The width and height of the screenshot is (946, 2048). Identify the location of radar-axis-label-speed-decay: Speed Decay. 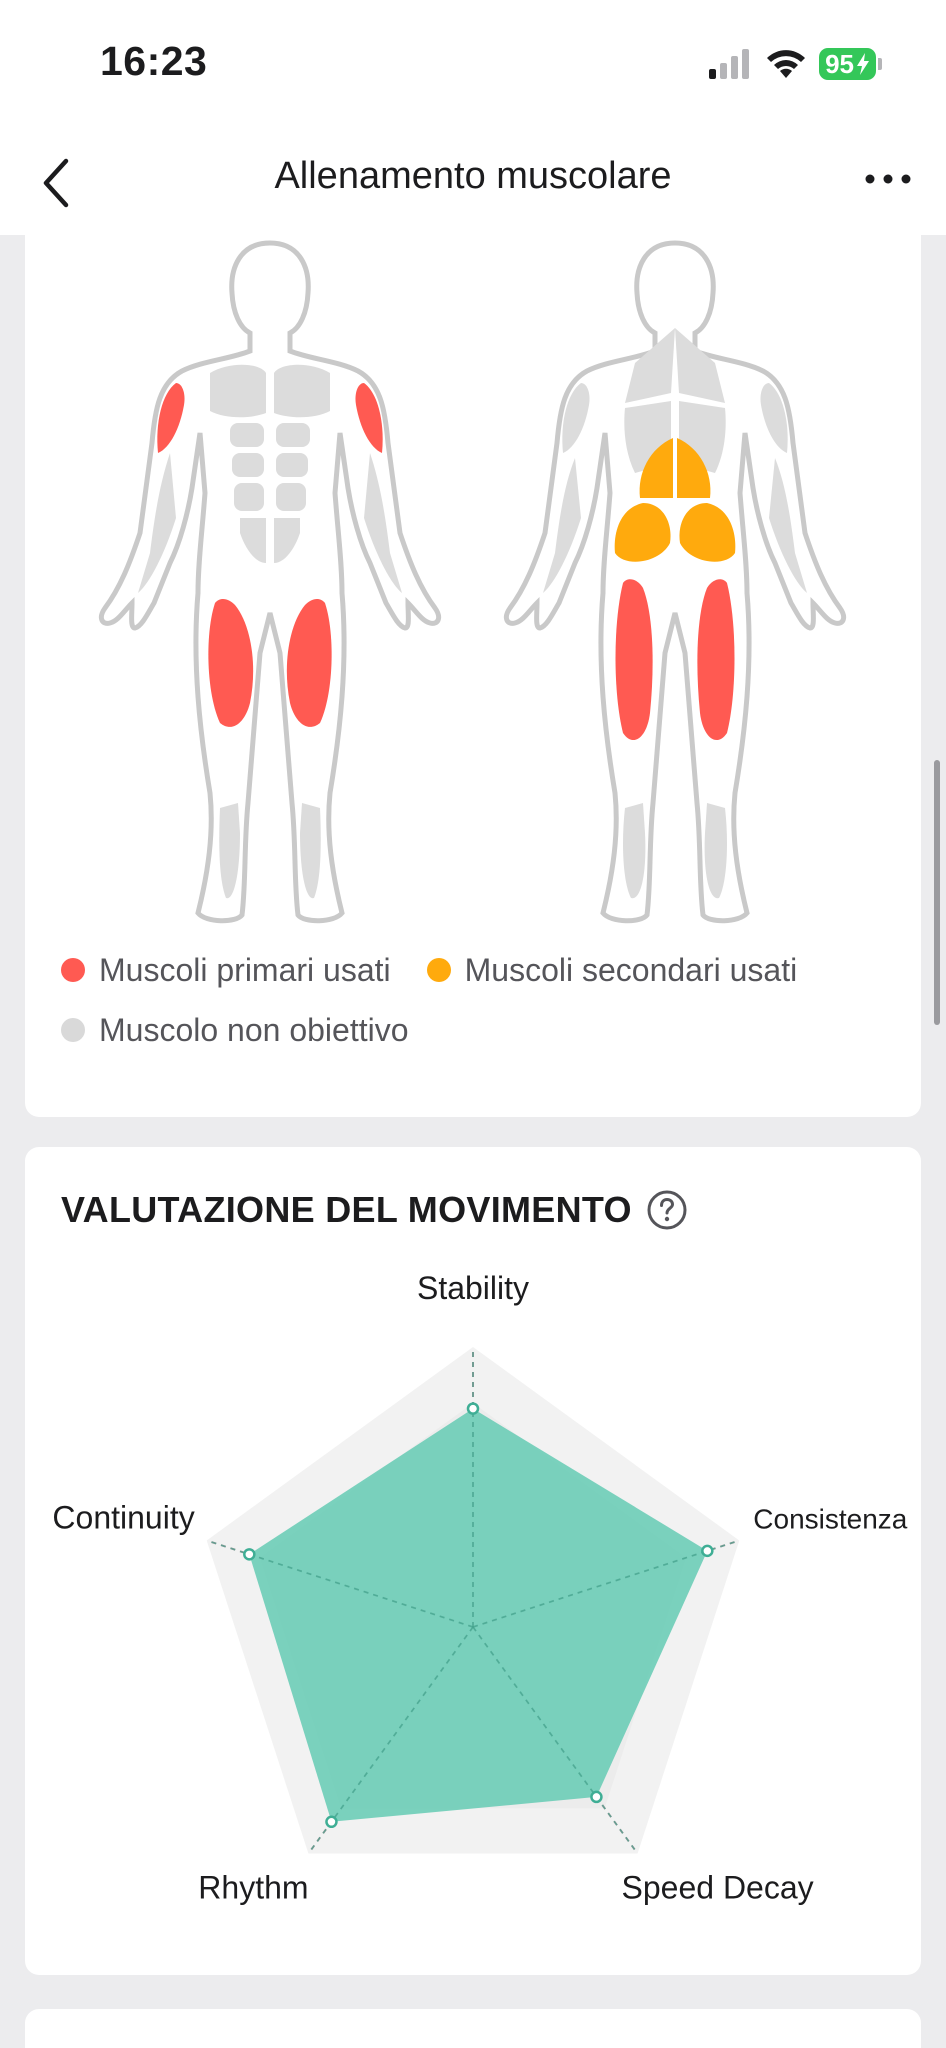
(718, 1888).